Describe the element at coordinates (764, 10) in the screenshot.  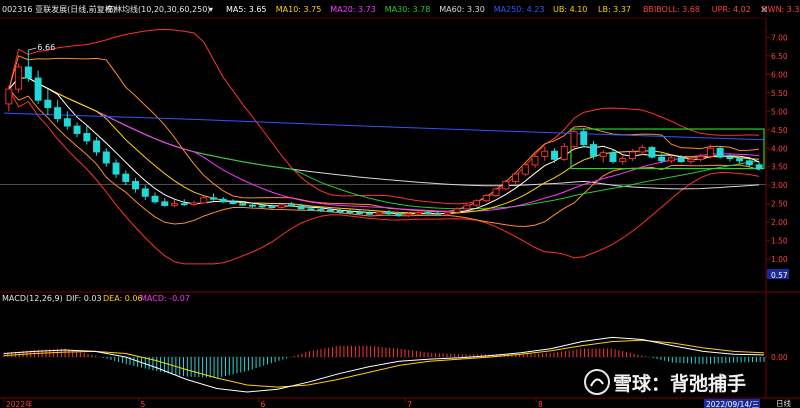
I see `close-icon: ✕` at that location.